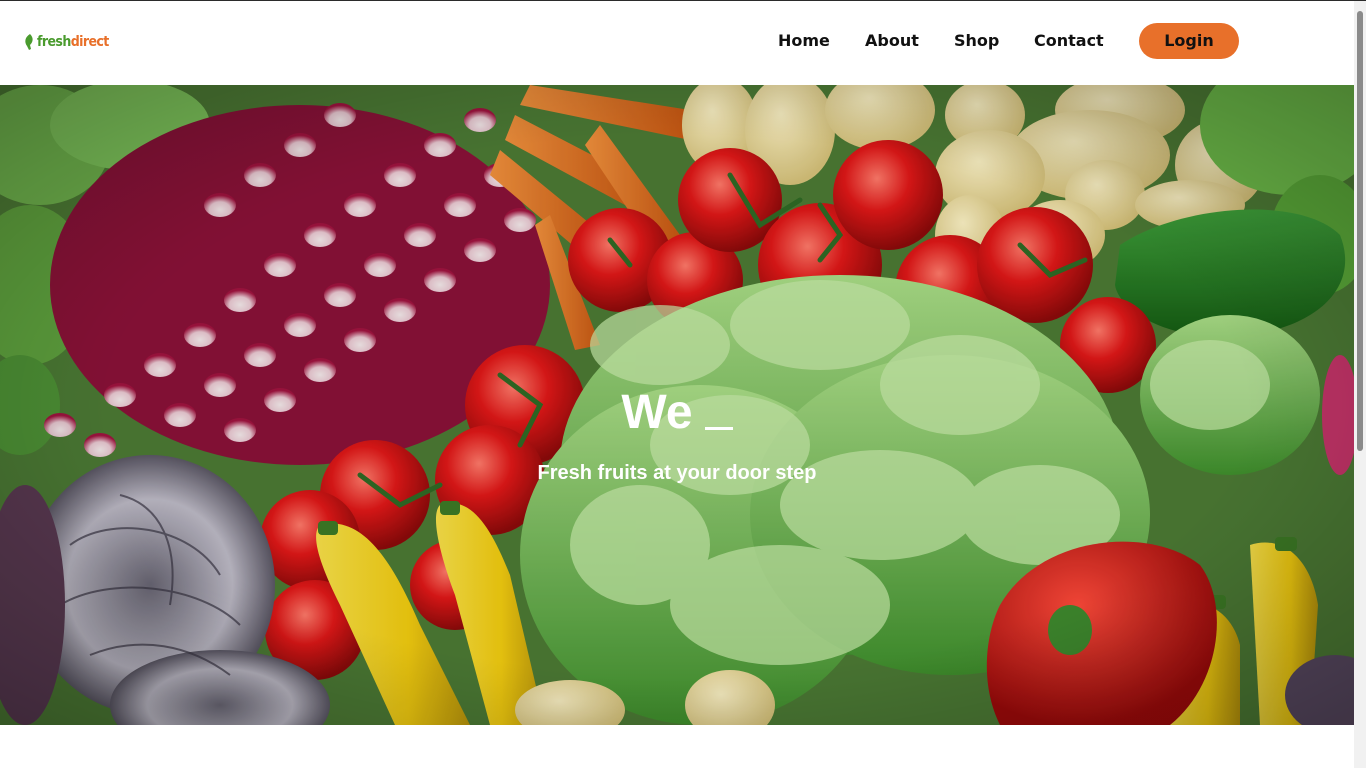 The width and height of the screenshot is (1366, 768). What do you see at coordinates (976, 41) in the screenshot?
I see `nav-shop-link: Shop` at bounding box center [976, 41].